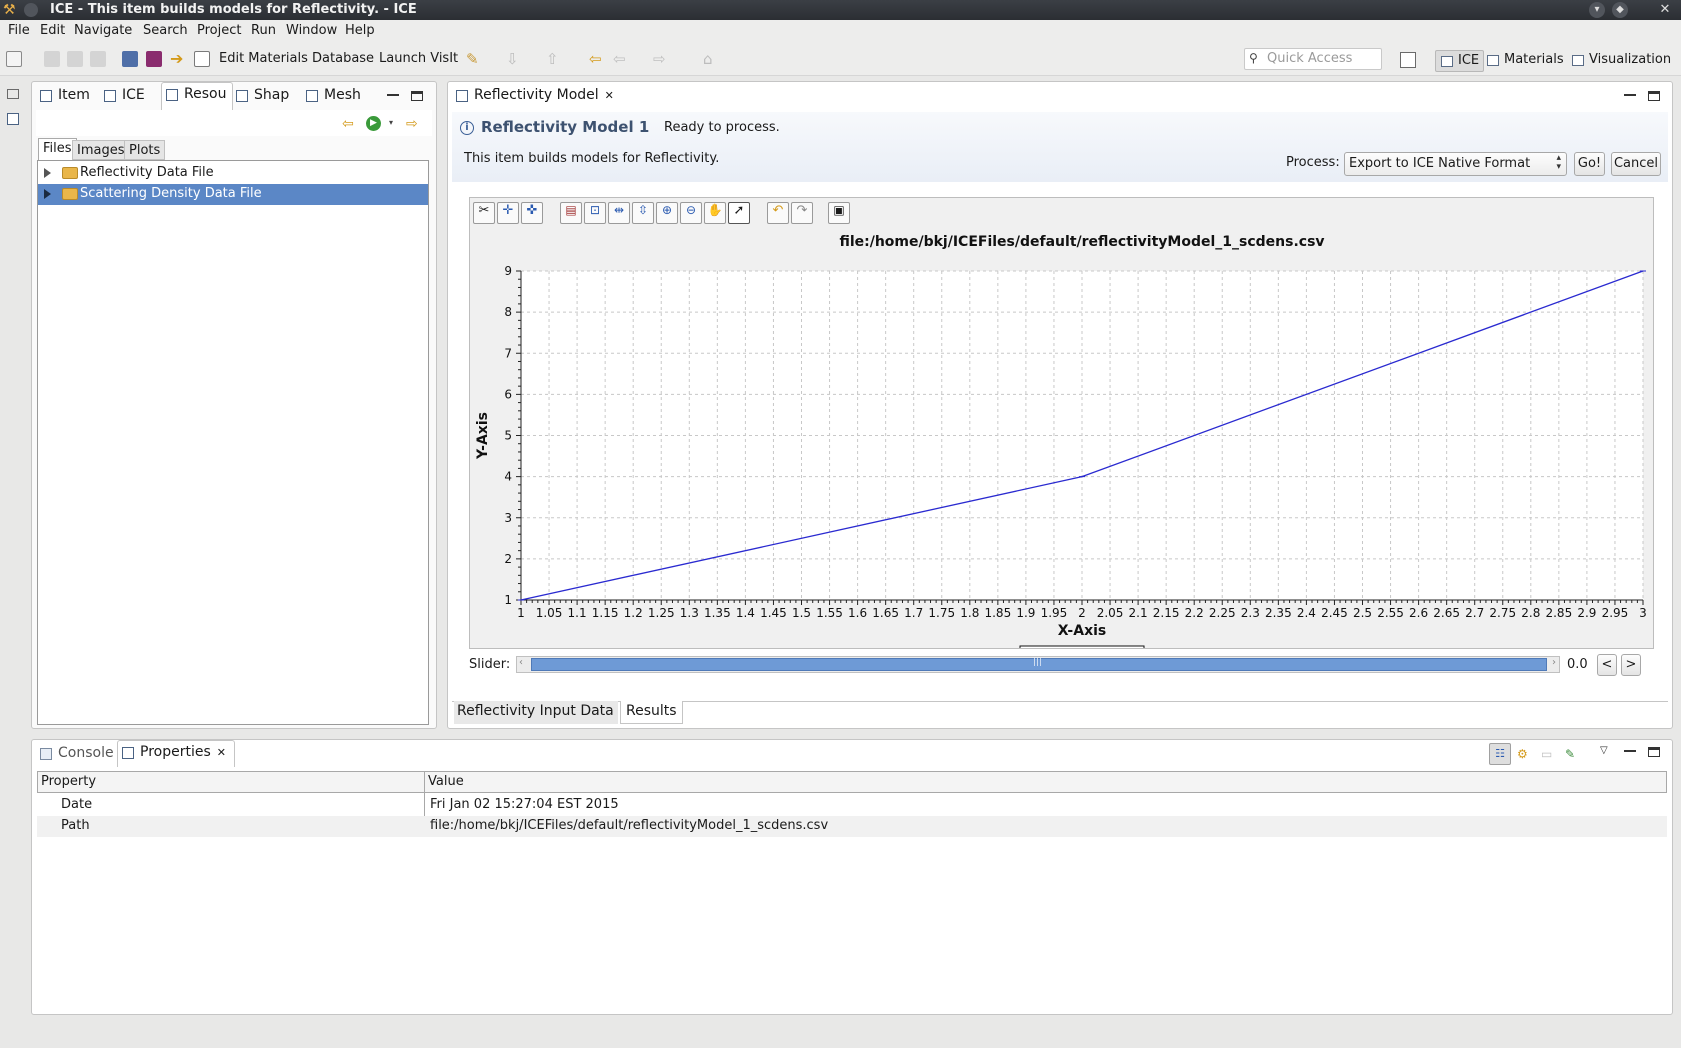 The image size is (1681, 1048). I want to click on show-categories-icon: ☷, so click(1500, 754).